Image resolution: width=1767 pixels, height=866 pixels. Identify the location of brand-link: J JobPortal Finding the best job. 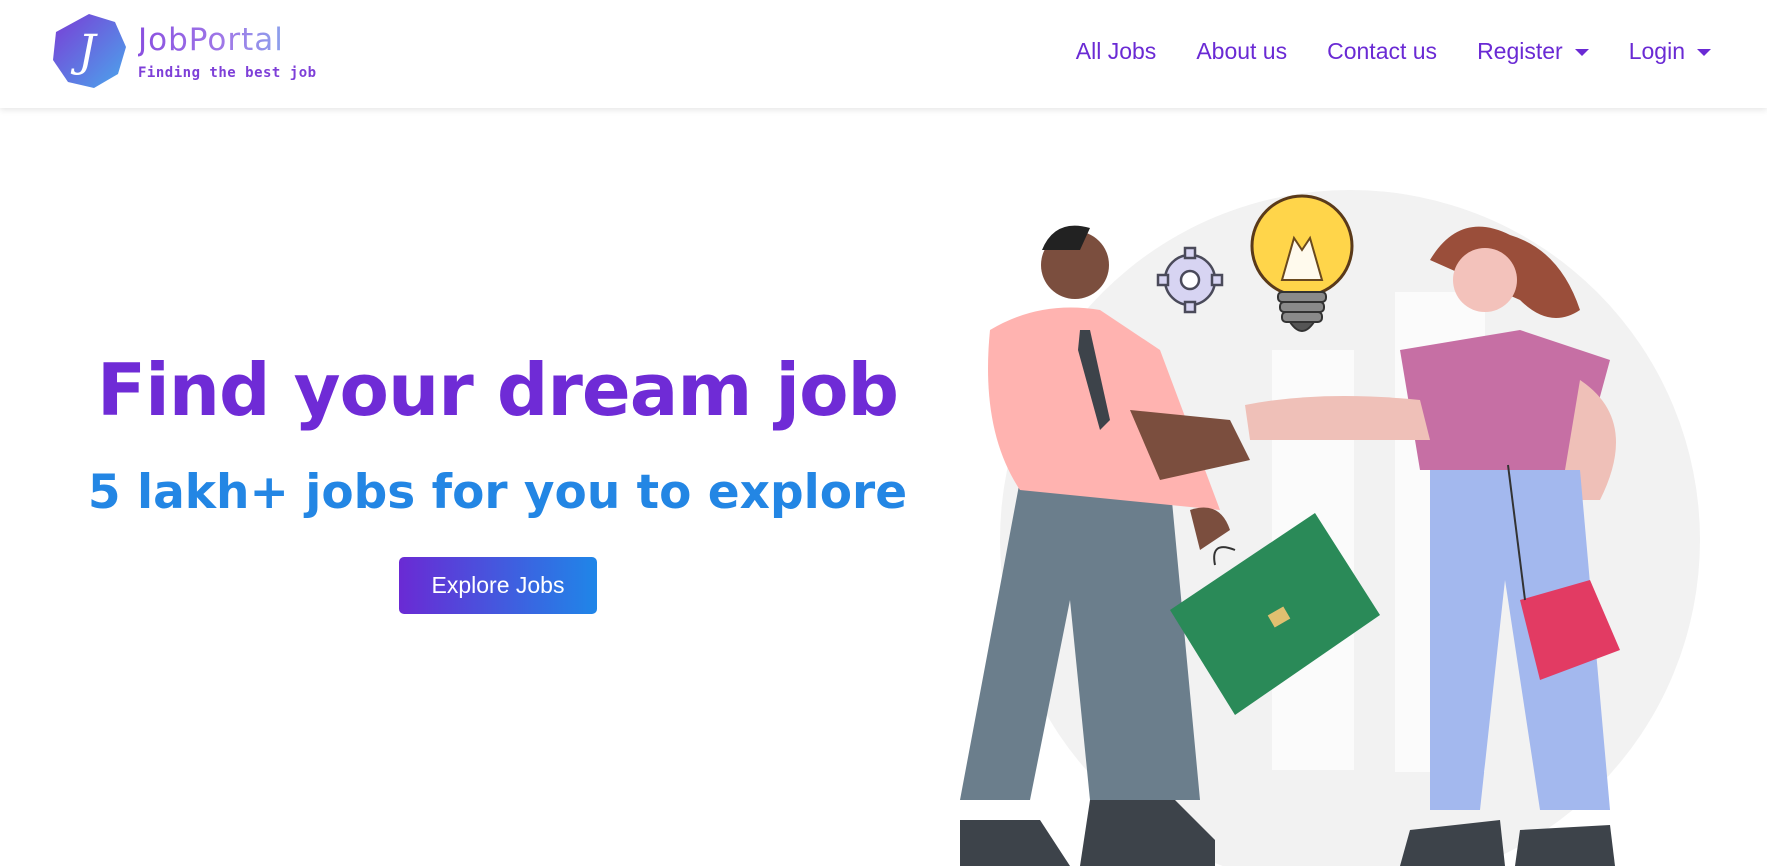
(183, 51).